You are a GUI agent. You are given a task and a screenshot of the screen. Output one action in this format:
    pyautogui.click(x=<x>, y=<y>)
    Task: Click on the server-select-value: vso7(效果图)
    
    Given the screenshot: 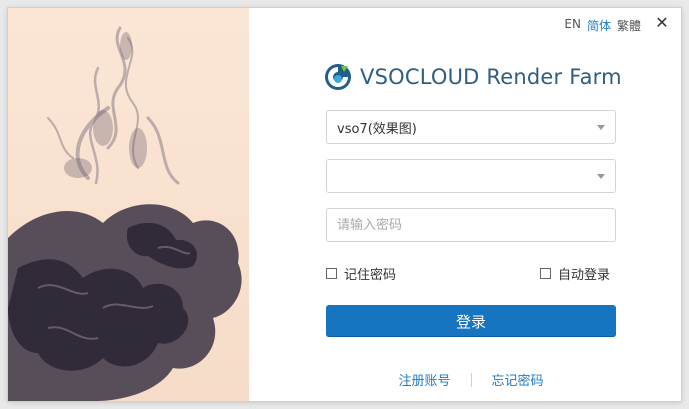 What is the action you would take?
    pyautogui.click(x=377, y=129)
    